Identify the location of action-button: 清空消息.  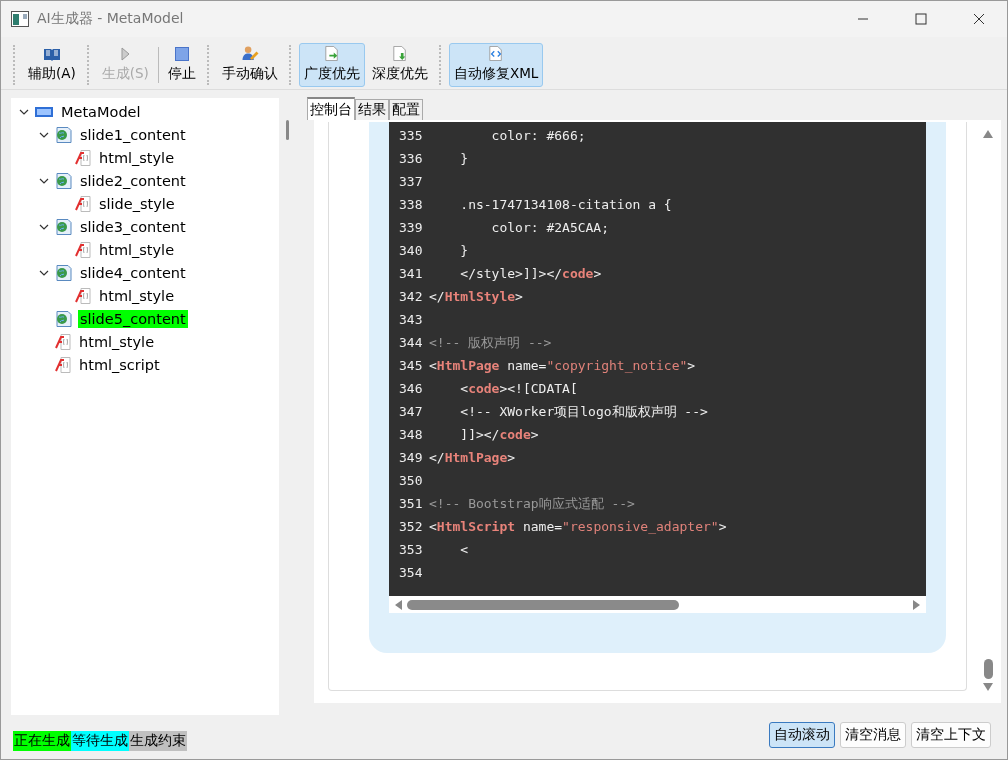
(873, 735).